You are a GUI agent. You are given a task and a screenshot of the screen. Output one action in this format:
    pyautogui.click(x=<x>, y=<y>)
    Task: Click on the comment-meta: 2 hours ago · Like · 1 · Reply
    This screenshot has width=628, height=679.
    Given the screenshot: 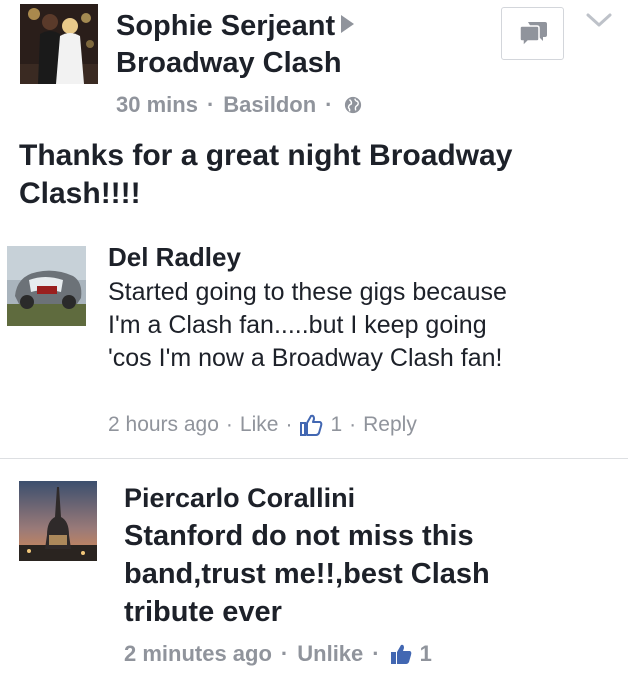 What is the action you would take?
    pyautogui.click(x=262, y=425)
    